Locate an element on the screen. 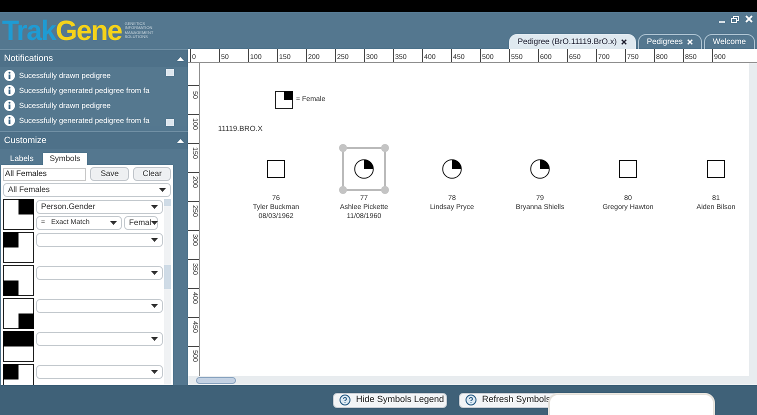 The height and width of the screenshot is (415, 757). panel-title: Customize is located at coordinates (25, 140).